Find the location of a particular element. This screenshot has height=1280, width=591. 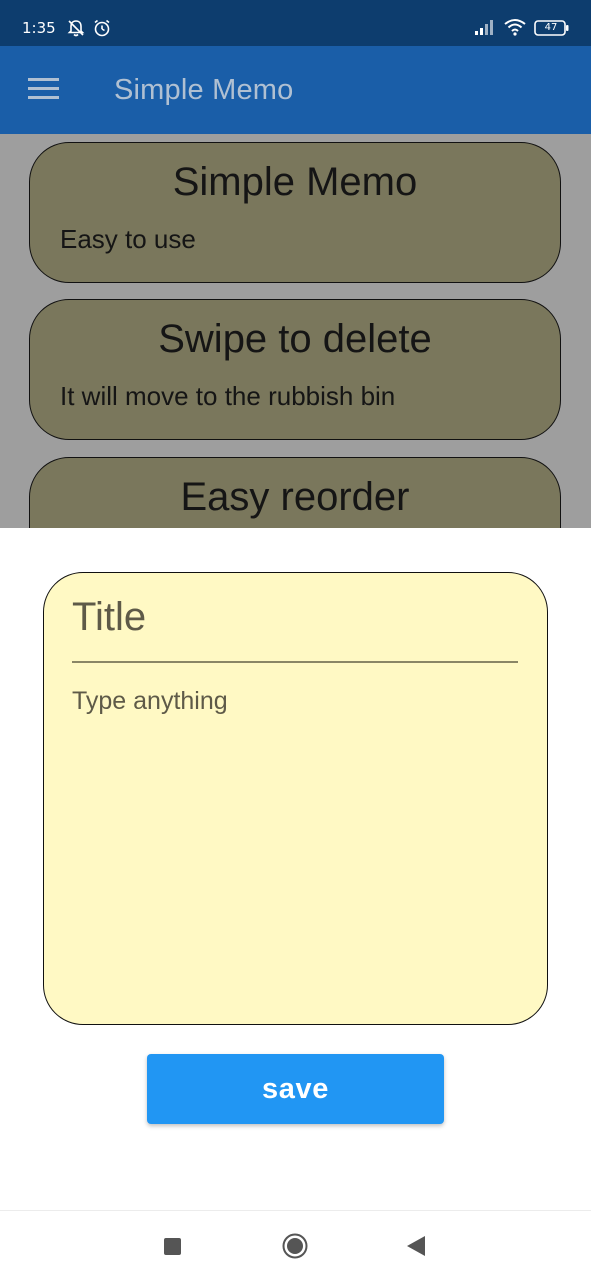

wifi-icon is located at coordinates (515, 27).